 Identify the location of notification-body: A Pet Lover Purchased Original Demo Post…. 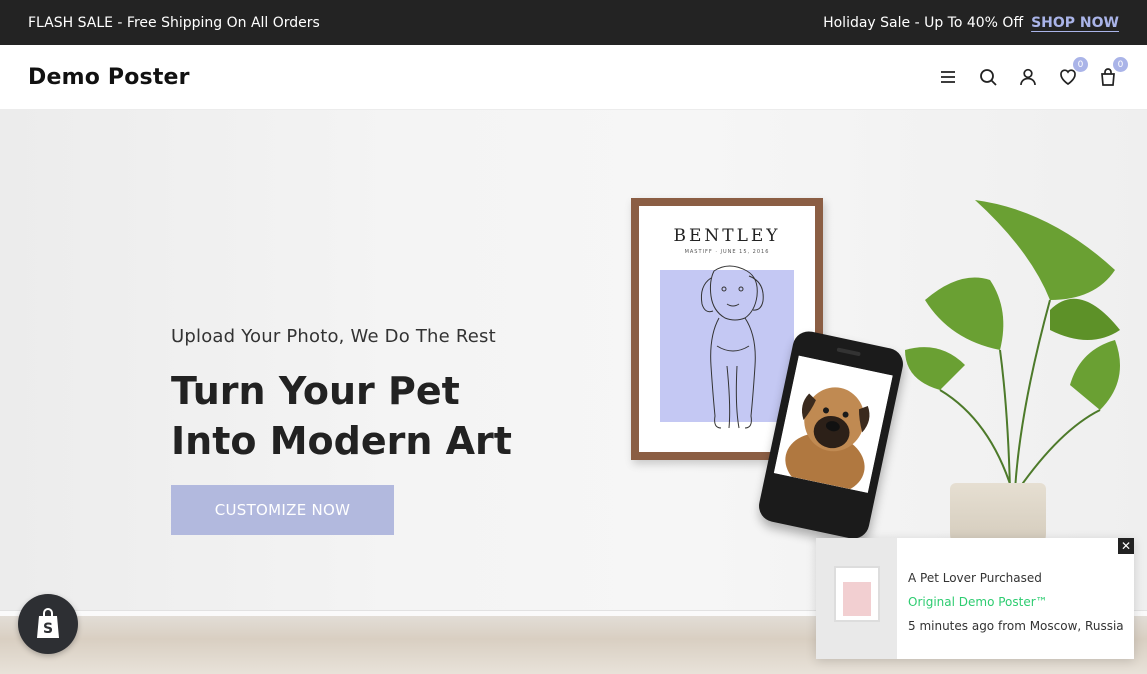
(1010, 598).